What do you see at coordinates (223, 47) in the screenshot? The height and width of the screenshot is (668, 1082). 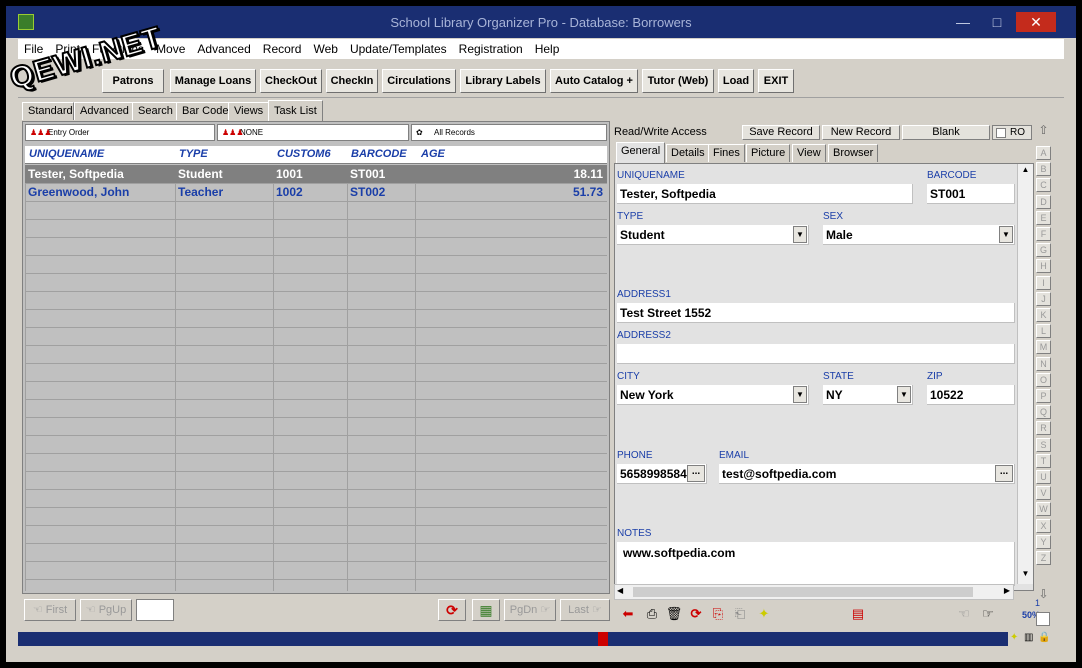 I see `menu-advanced: Advanced` at bounding box center [223, 47].